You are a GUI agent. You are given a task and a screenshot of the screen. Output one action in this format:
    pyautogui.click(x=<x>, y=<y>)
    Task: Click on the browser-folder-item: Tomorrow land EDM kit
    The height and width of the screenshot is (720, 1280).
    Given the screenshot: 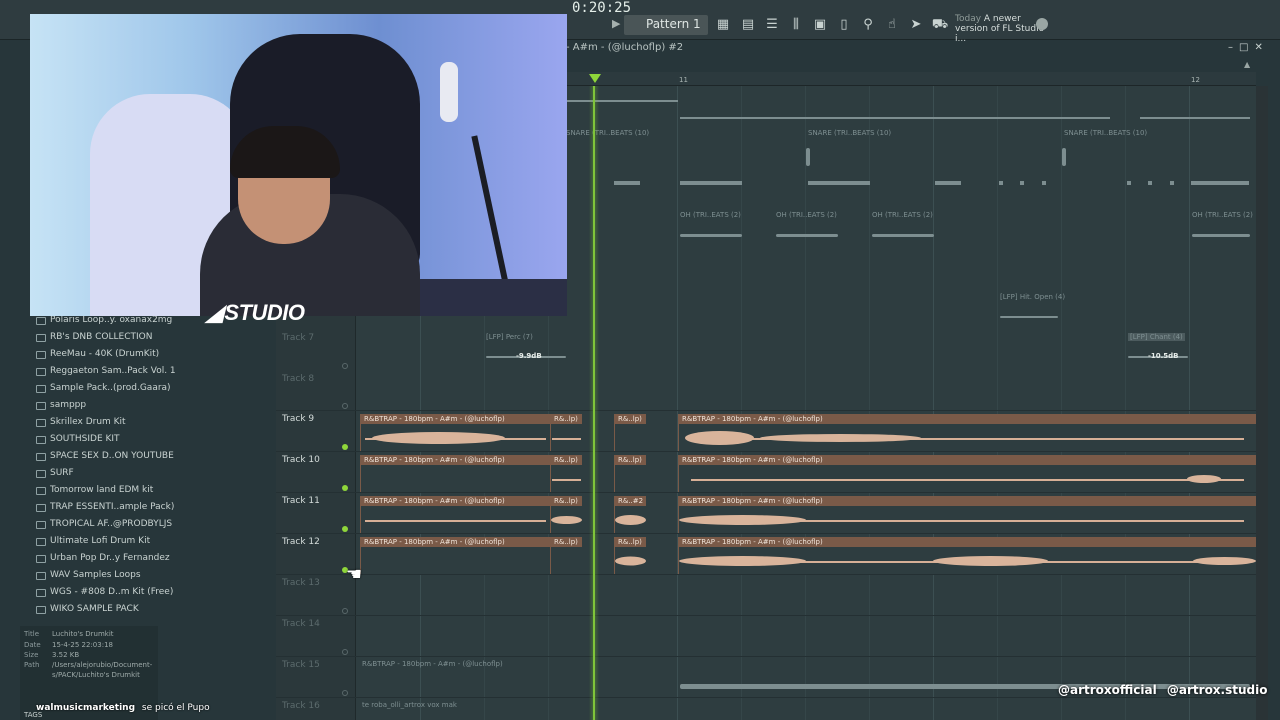 What is the action you would take?
    pyautogui.click(x=101, y=490)
    